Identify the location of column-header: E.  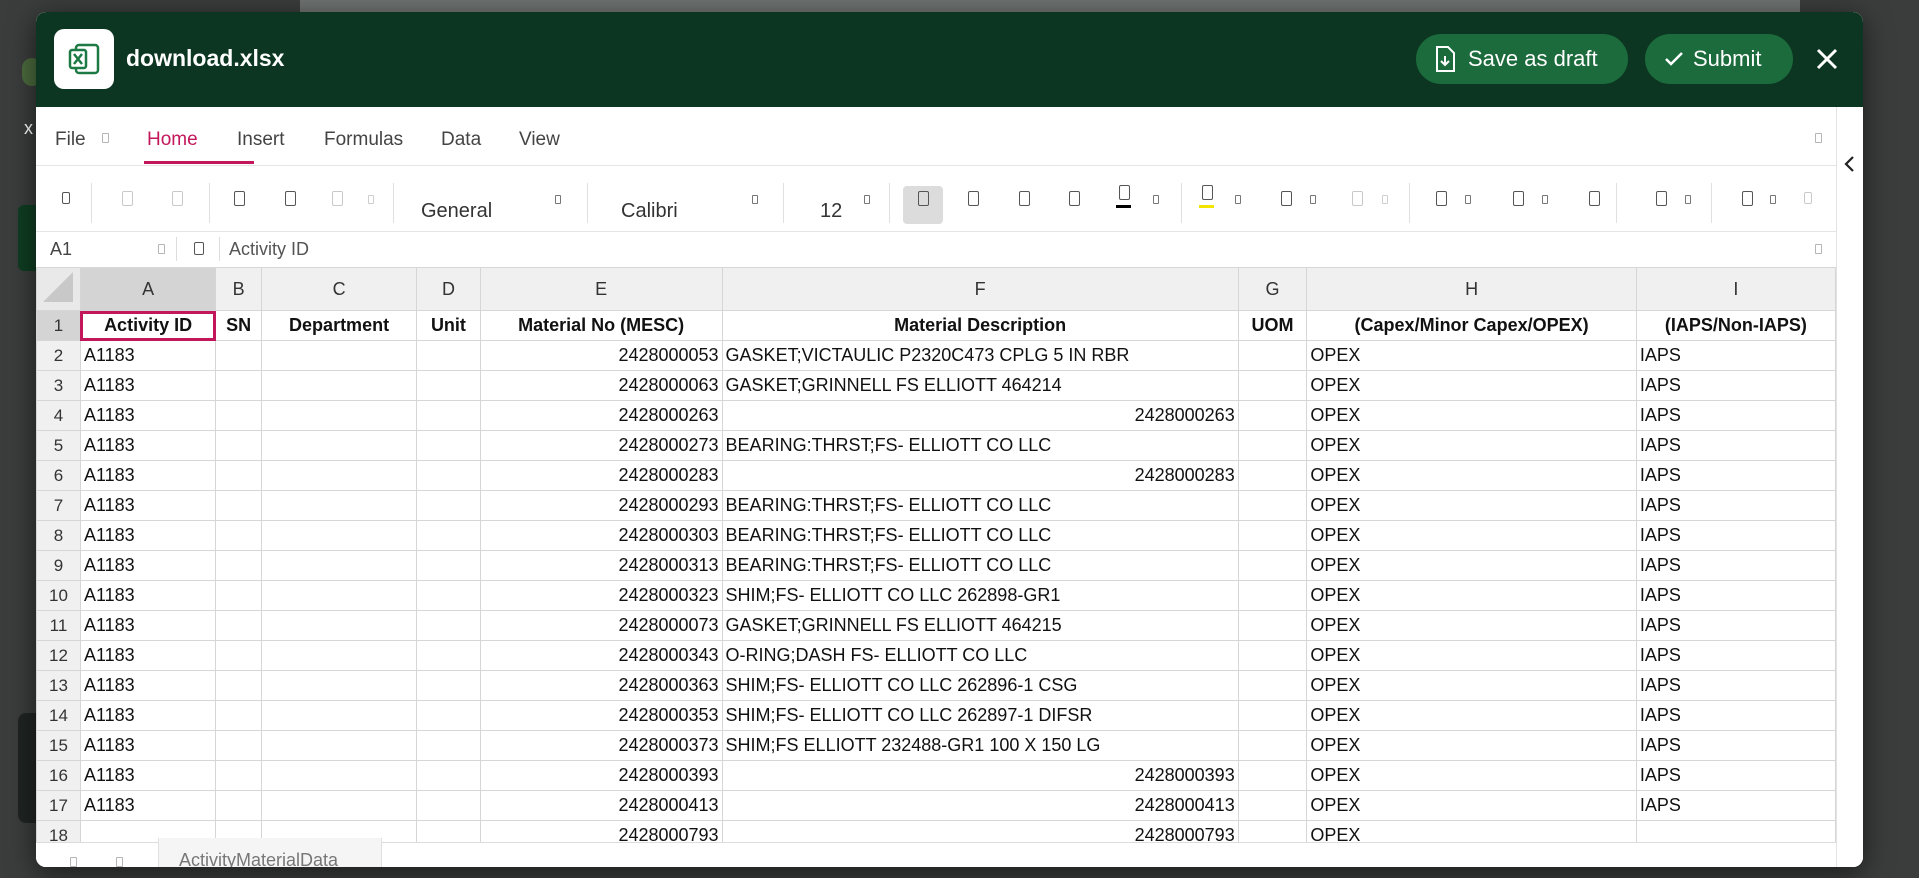
(601, 289).